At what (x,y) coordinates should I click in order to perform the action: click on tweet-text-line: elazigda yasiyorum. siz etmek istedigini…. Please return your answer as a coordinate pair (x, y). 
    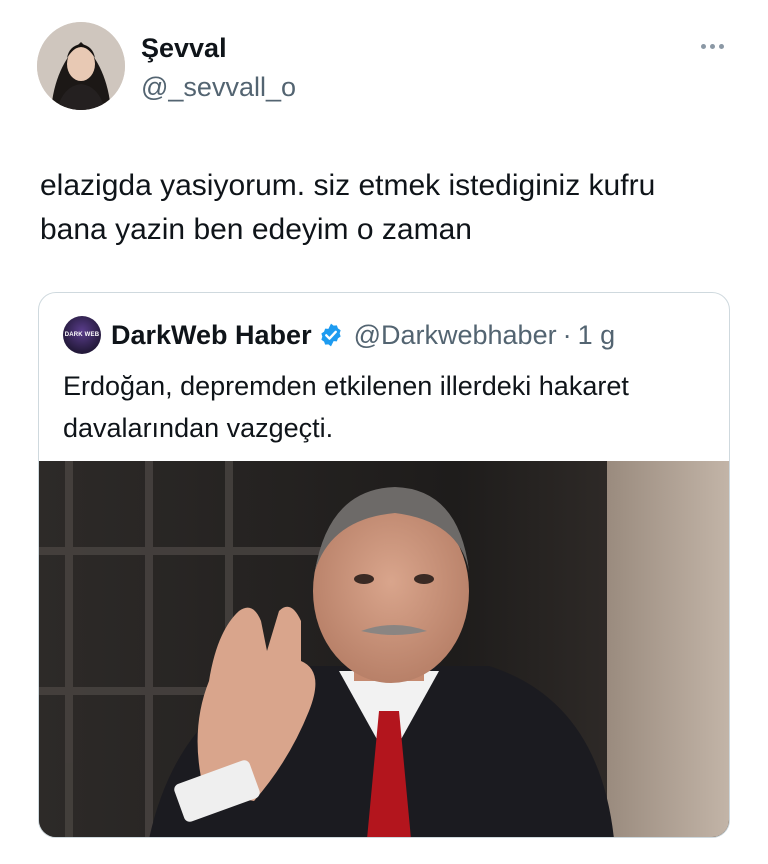
    Looking at the image, I should click on (348, 185).